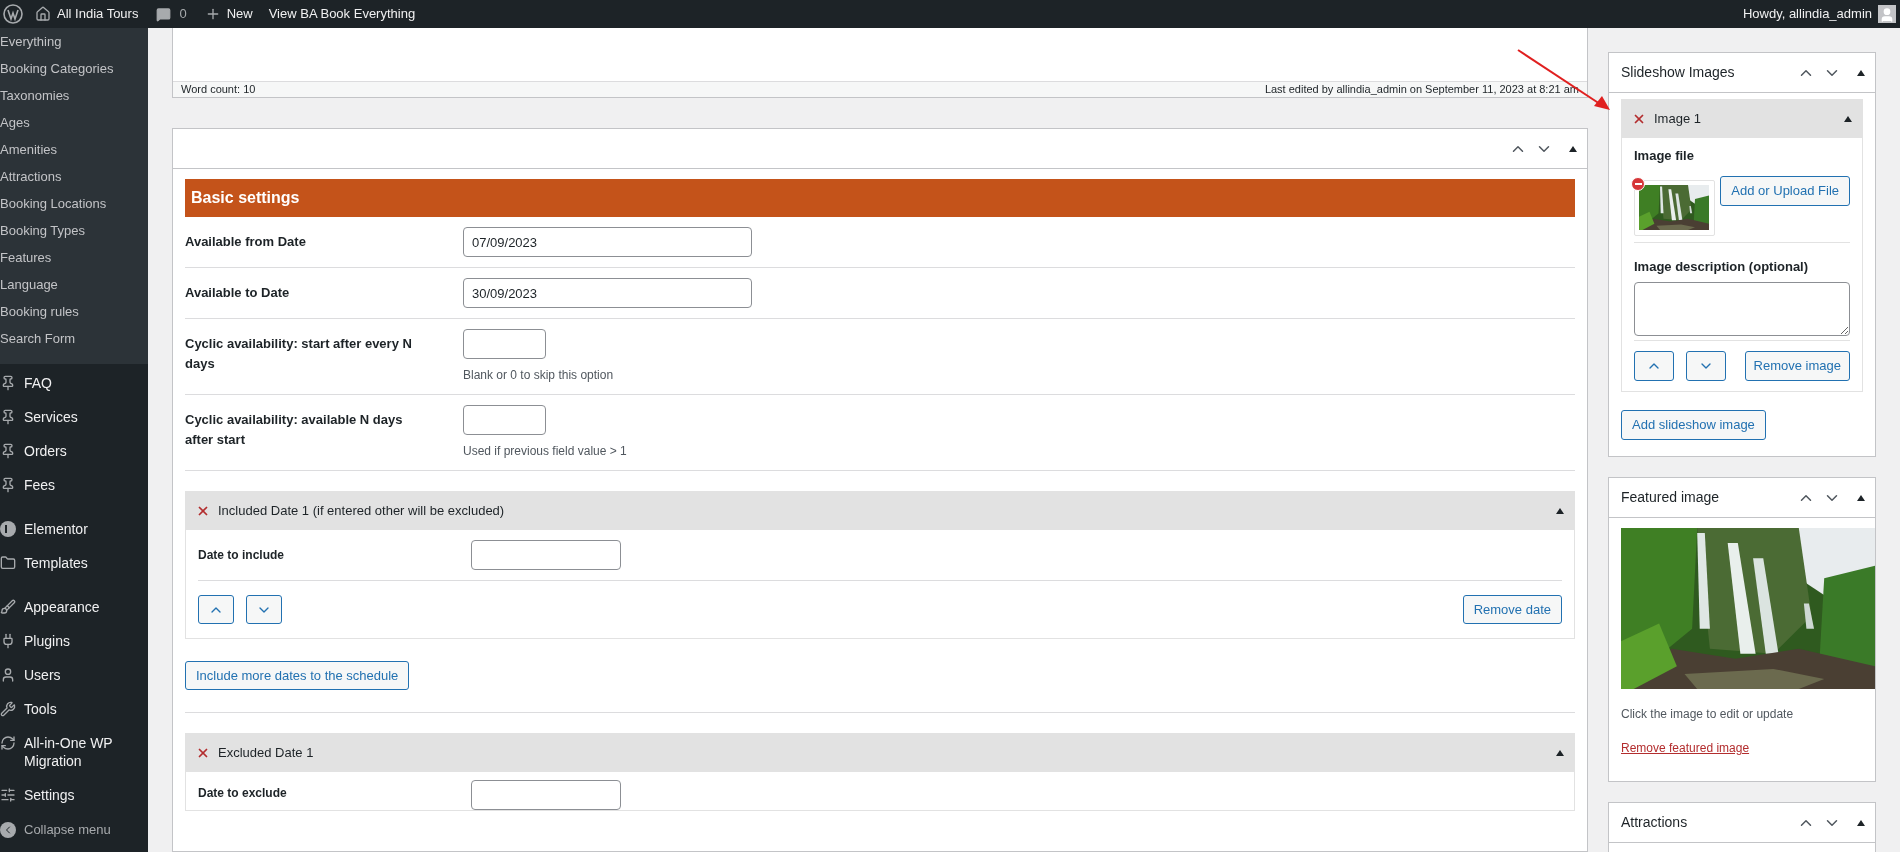 The height and width of the screenshot is (852, 1900). Describe the element at coordinates (74, 230) in the screenshot. I see `submenu-item: Booking Types` at that location.